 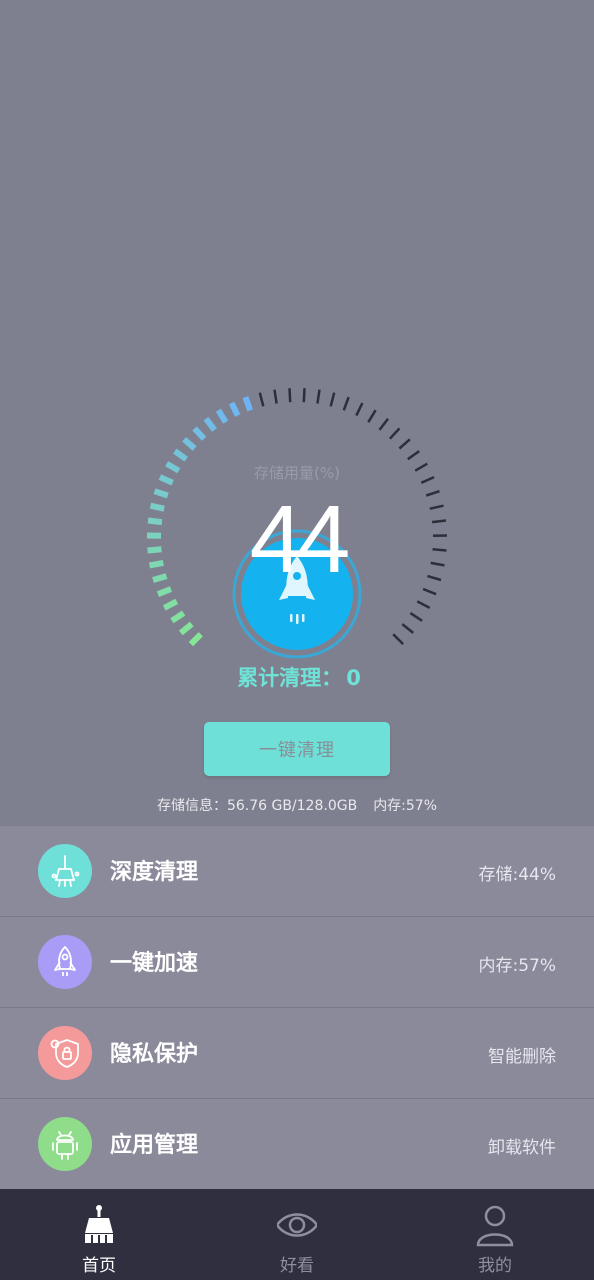 What do you see at coordinates (297, 871) in the screenshot?
I see `feature-deep-clean: 深度清理 存储:44%` at bounding box center [297, 871].